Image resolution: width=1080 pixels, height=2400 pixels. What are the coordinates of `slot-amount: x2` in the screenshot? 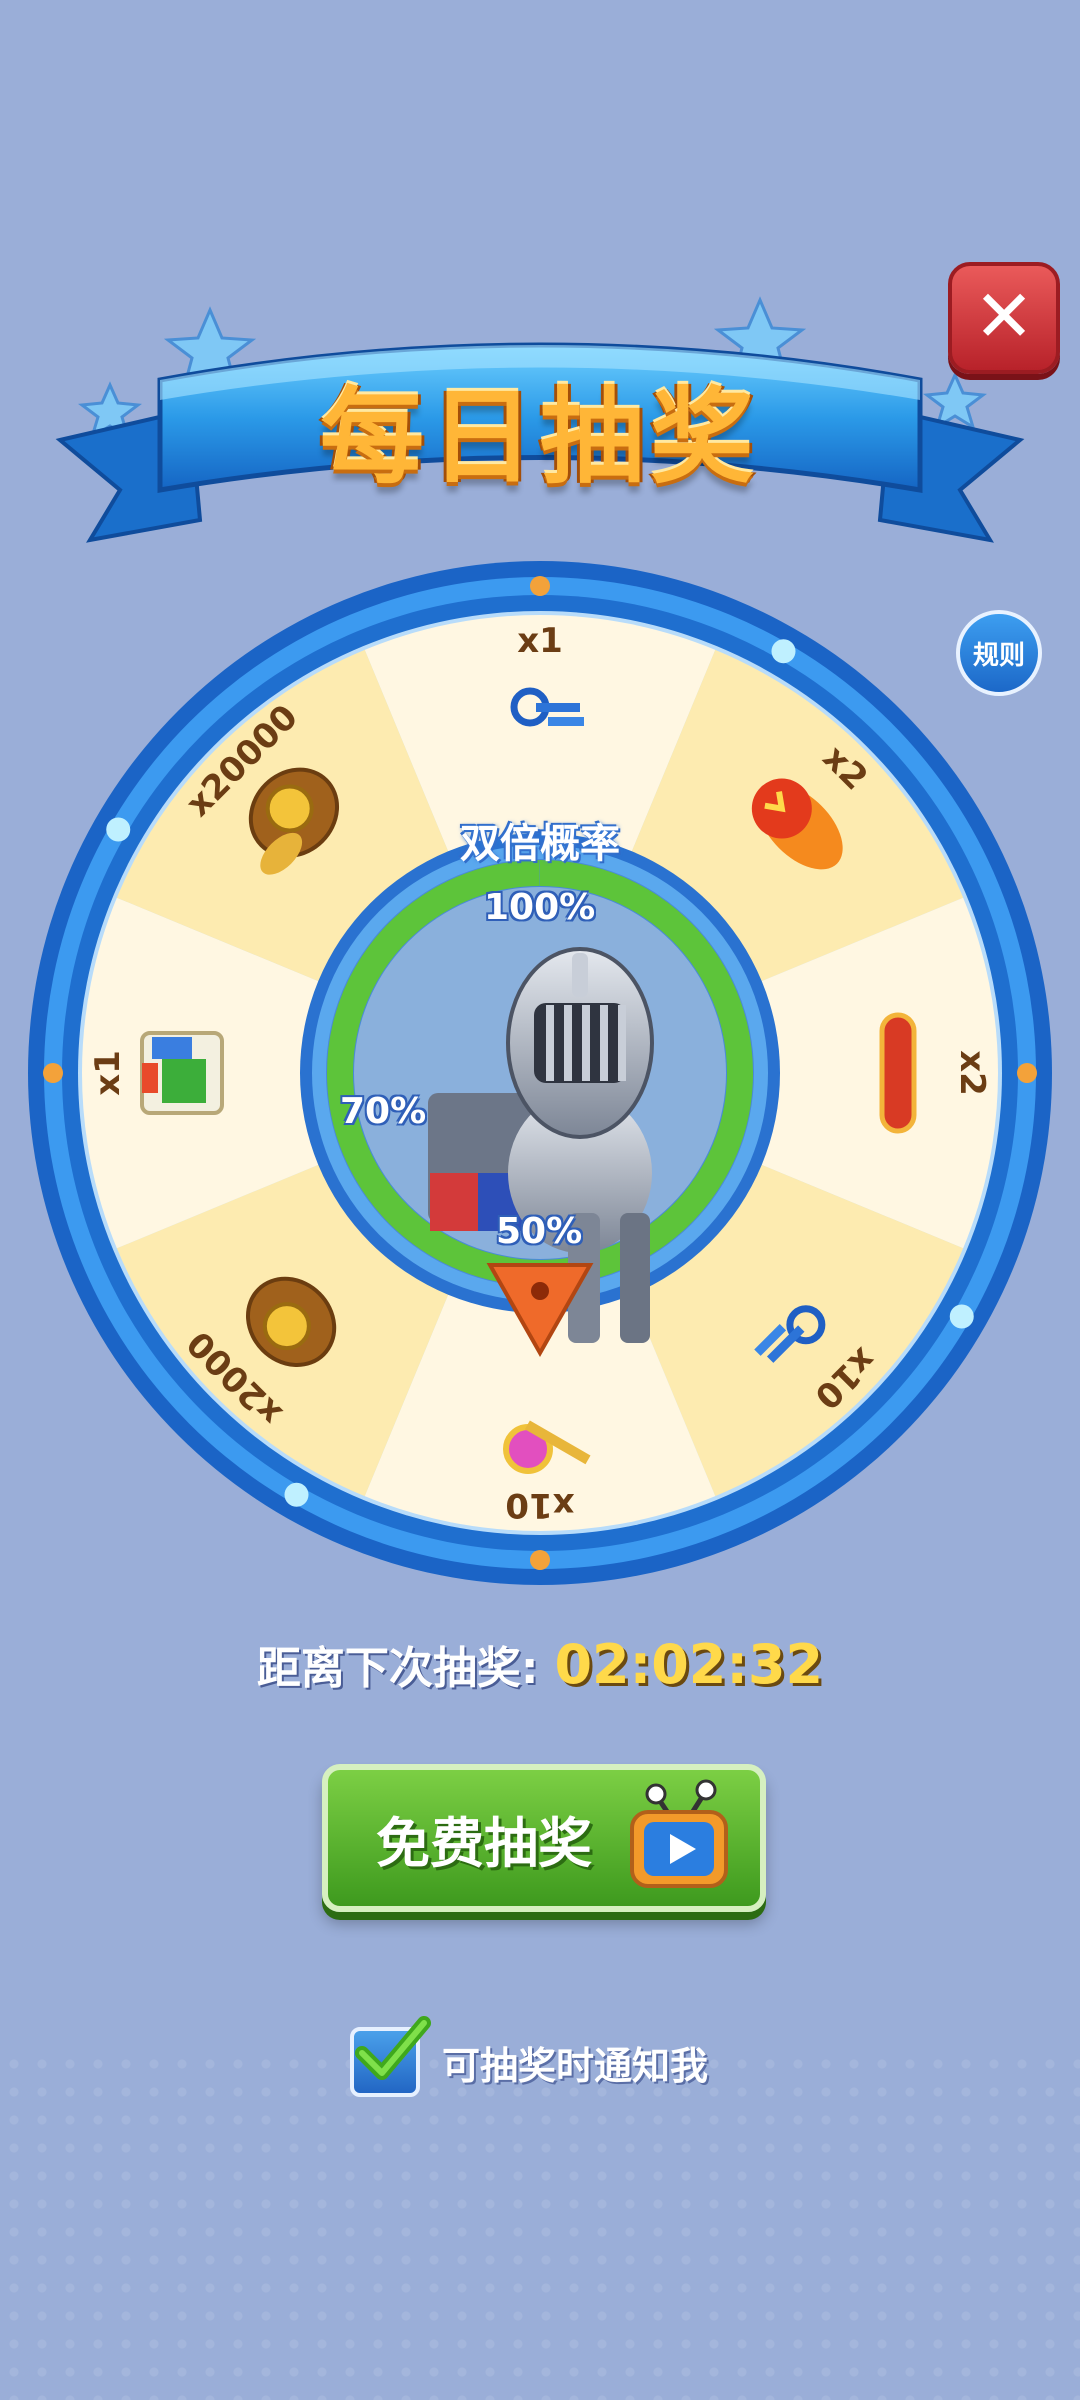 It's located at (972, 1073).